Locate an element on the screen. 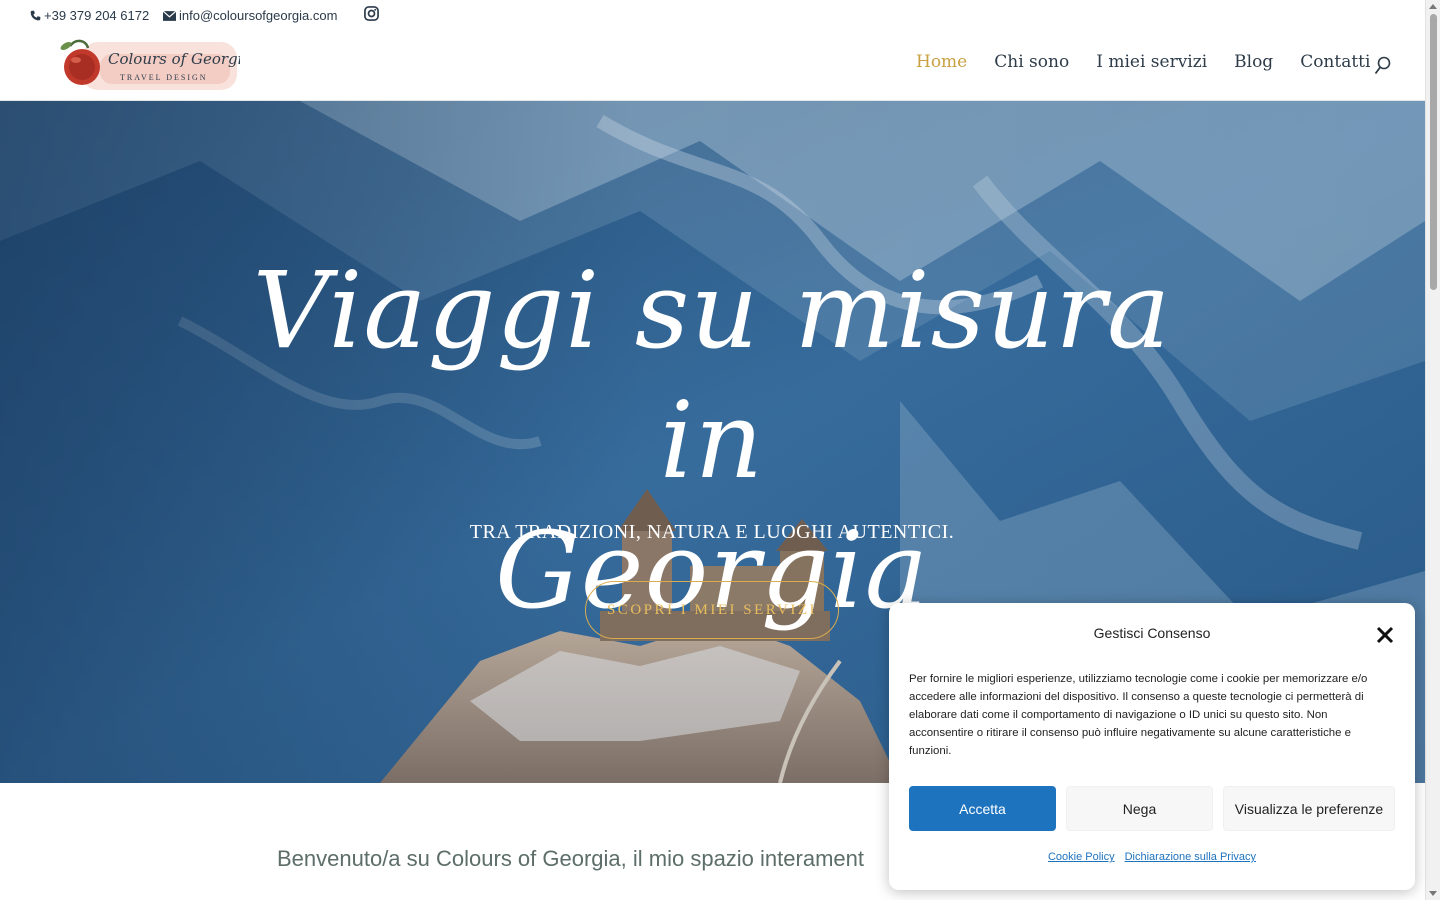 The image size is (1440, 900). instagram-link is located at coordinates (371, 13).